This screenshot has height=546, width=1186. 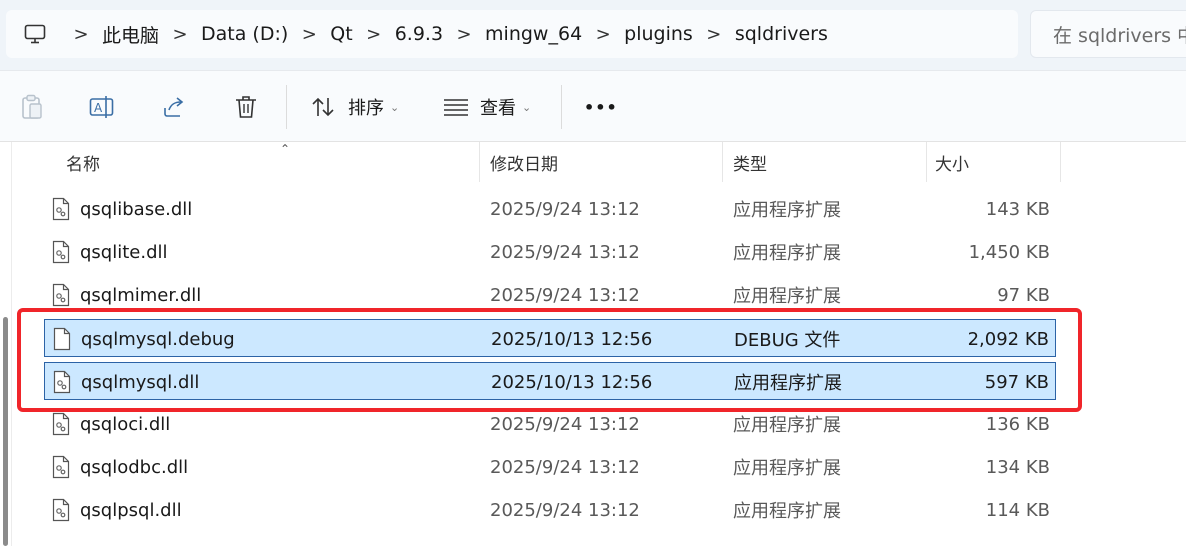 I want to click on file-name-cell: qsqlmimer.dll, so click(x=126, y=295).